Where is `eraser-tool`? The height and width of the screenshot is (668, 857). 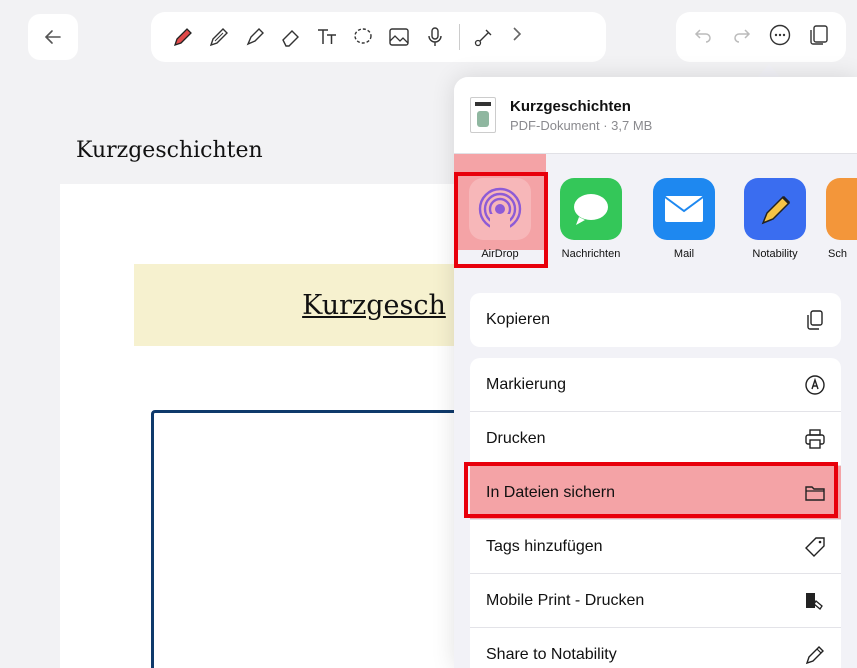
eraser-tool is located at coordinates (291, 37).